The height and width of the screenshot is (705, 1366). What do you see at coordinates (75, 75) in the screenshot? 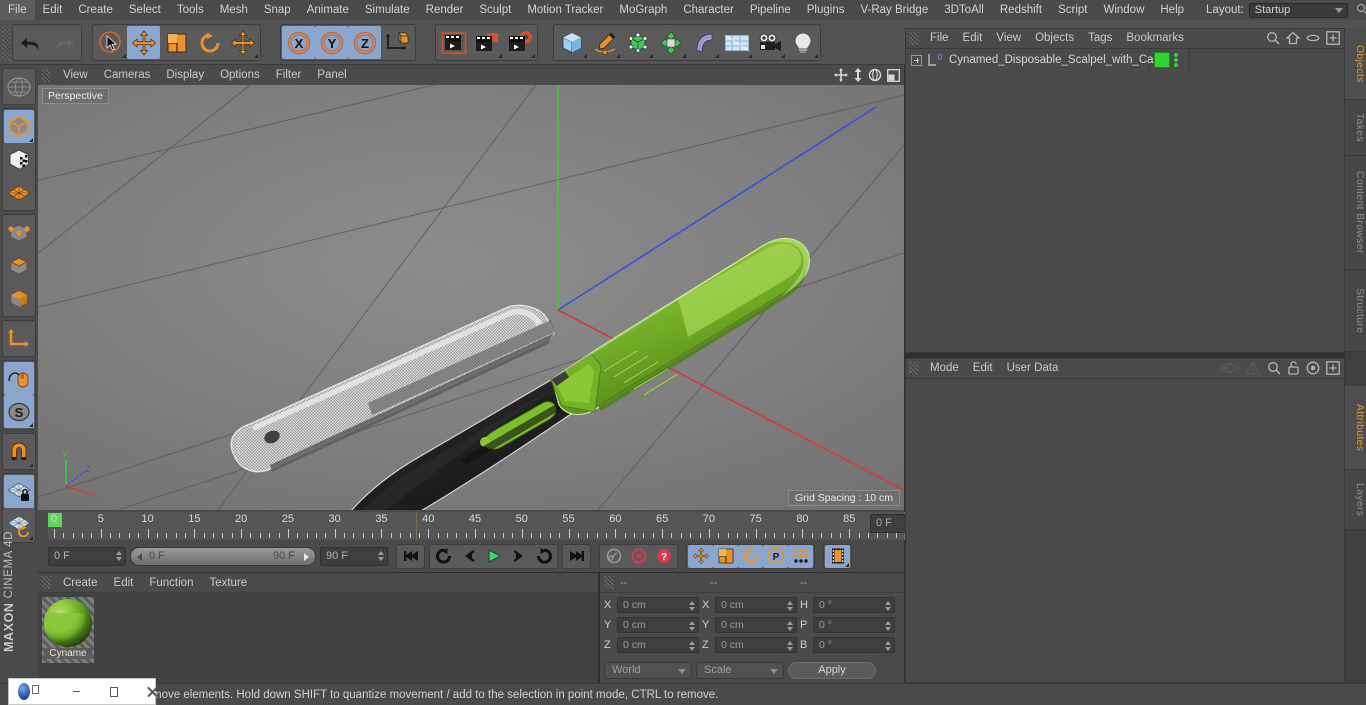
I see `viewport-menu-view: View` at bounding box center [75, 75].